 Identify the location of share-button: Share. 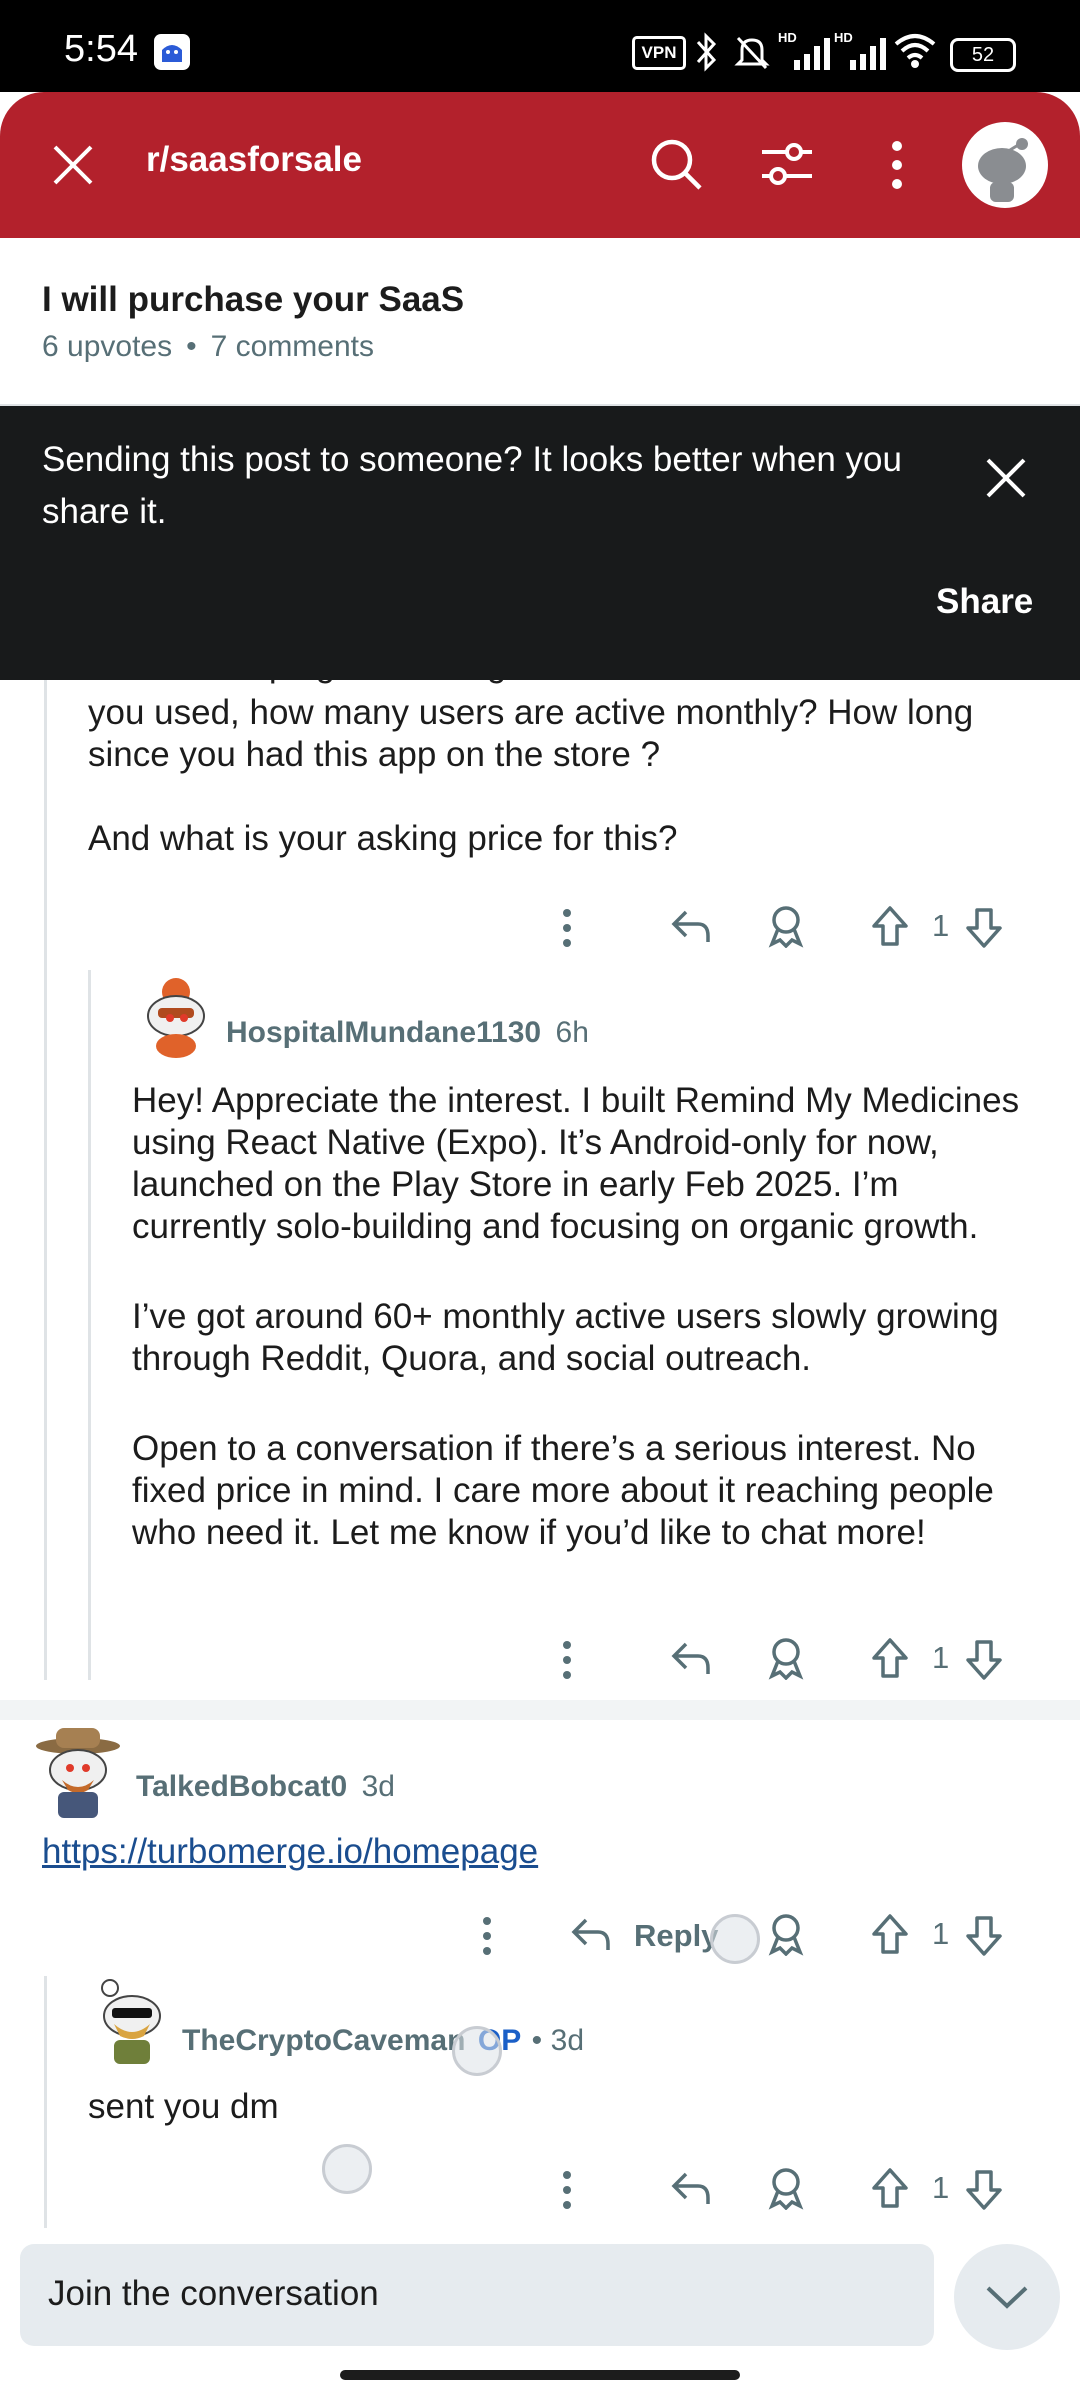
(984, 602).